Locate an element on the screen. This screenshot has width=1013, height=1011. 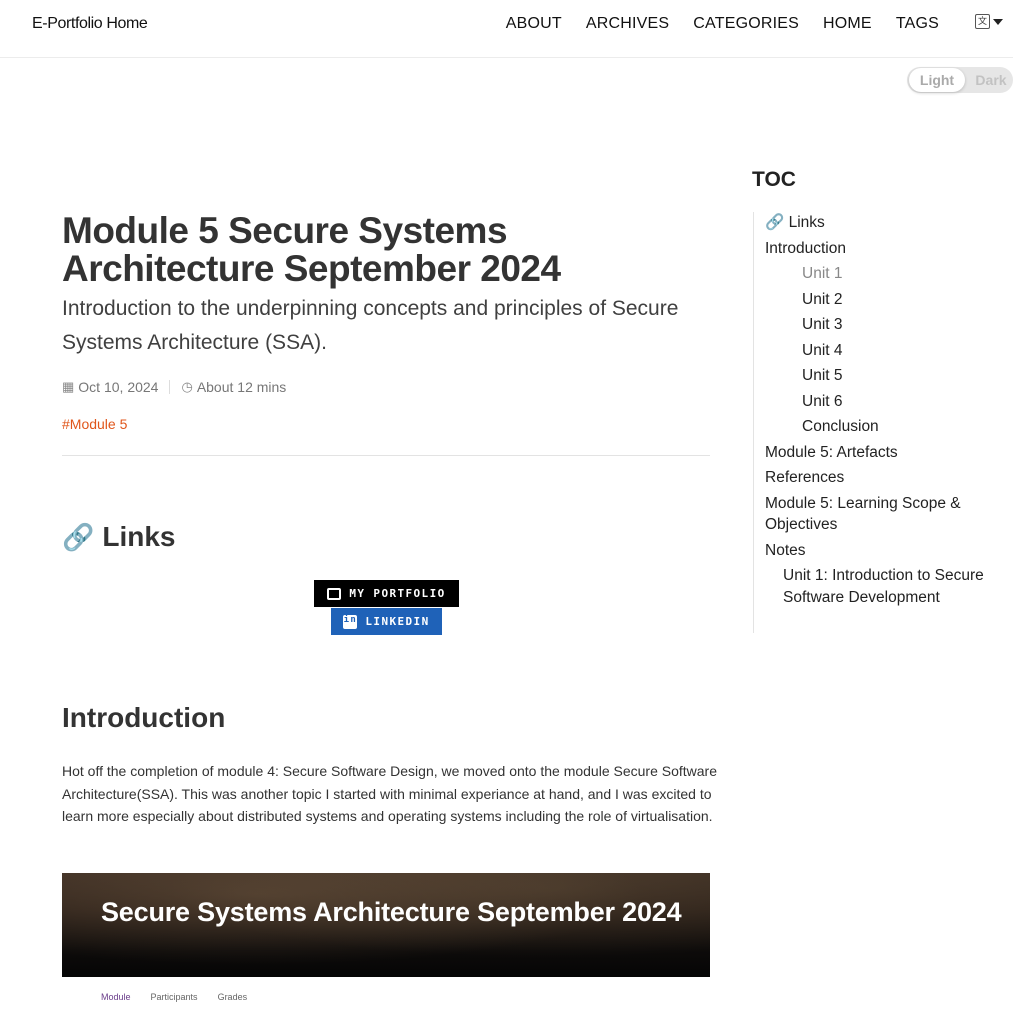
portfolio-badge-label: MY PORTFOLIO is located at coordinates (397, 593).